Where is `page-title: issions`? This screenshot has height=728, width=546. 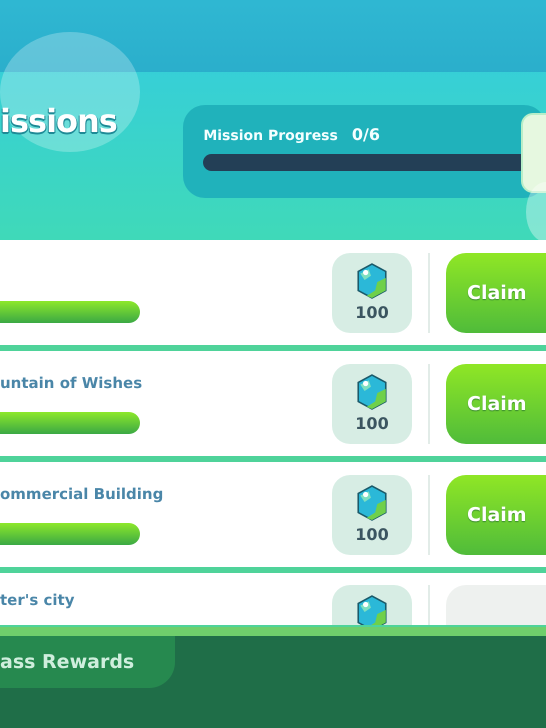
page-title: issions is located at coordinates (59, 121).